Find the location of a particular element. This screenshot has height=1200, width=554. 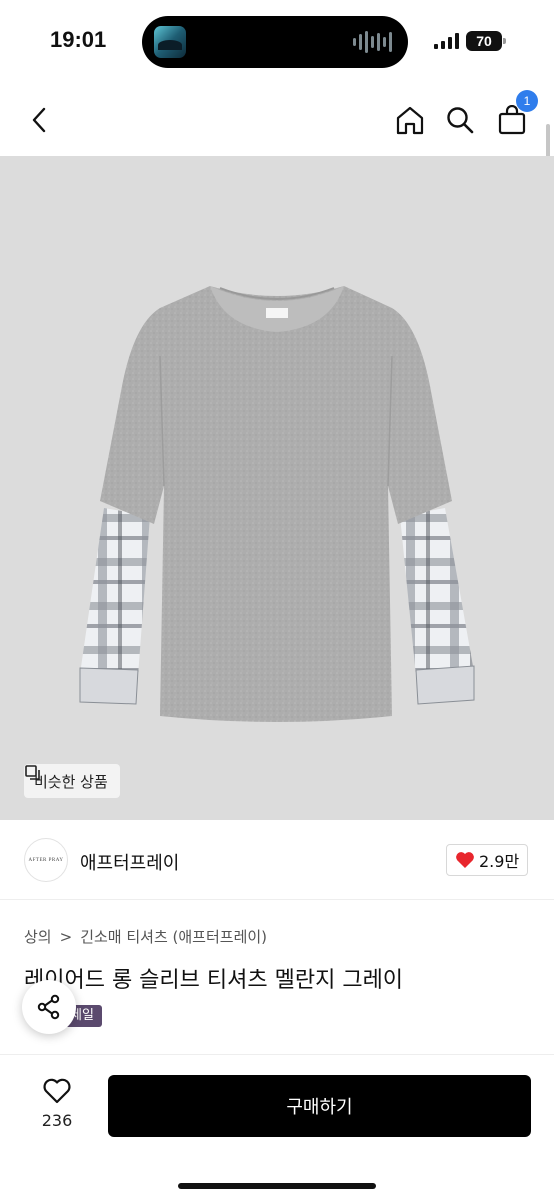

back-icon is located at coordinates (39, 120).